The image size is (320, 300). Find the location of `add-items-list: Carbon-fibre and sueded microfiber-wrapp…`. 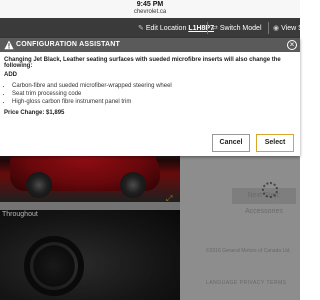

add-items-list: Carbon-fibre and sueded microfiber-wrapp… is located at coordinates (153, 94).